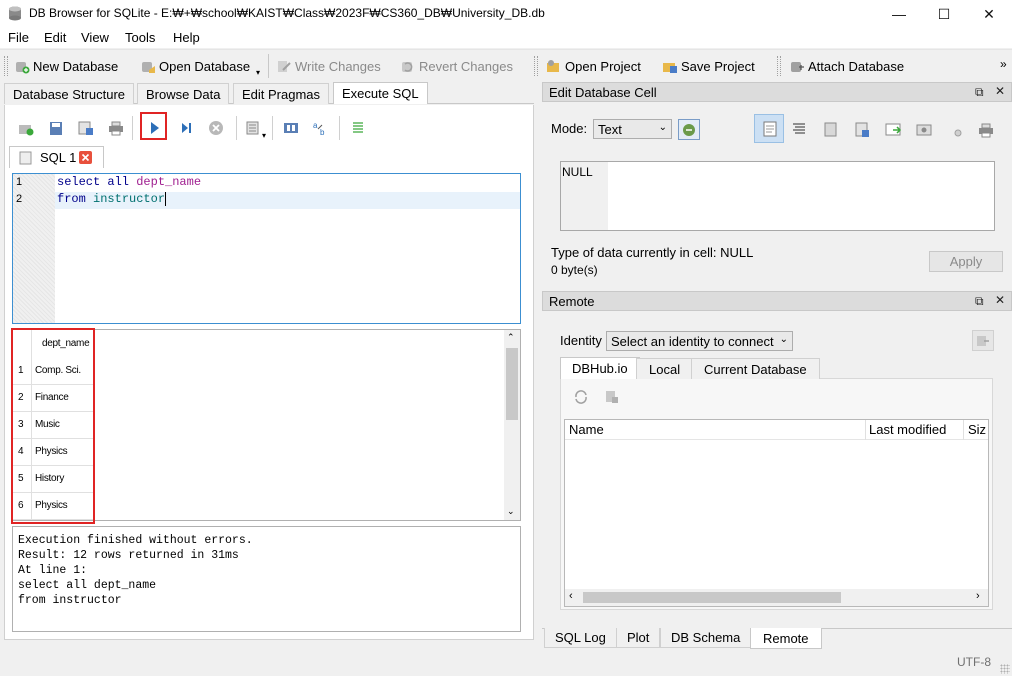  I want to click on tab-local: Local, so click(665, 368).